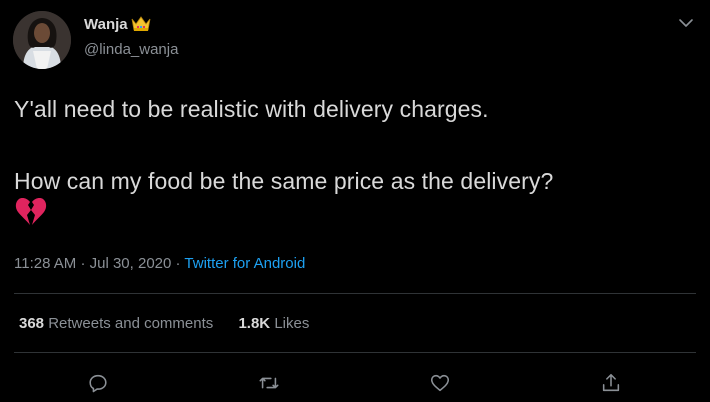 Image resolution: width=710 pixels, height=402 pixels. Describe the element at coordinates (141, 26) in the screenshot. I see `crown-emoji-icon` at that location.